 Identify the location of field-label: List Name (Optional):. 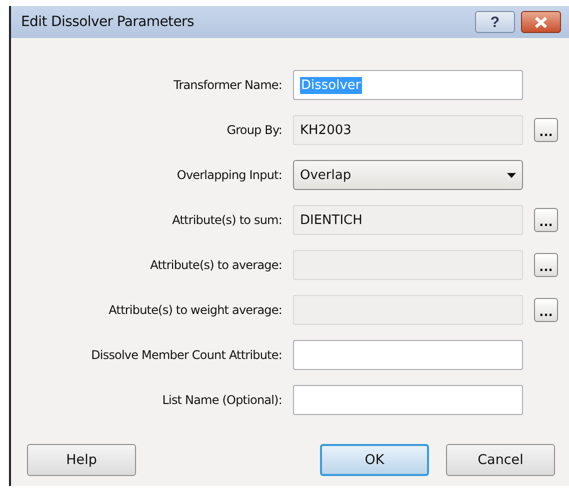
(221, 400).